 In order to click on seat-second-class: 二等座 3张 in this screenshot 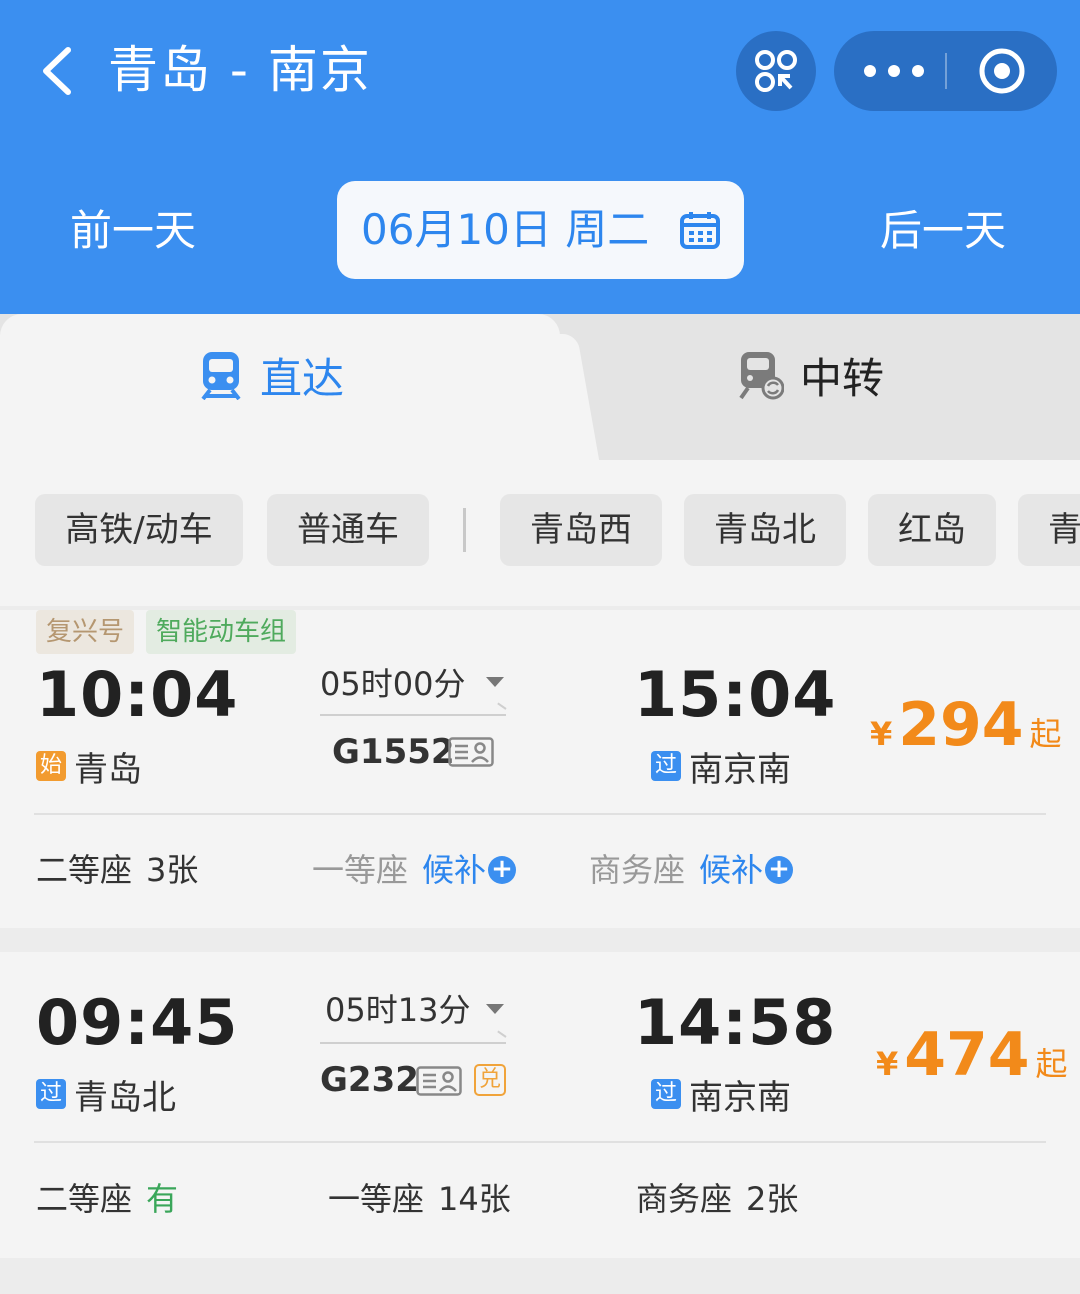, I will do `click(117, 870)`.